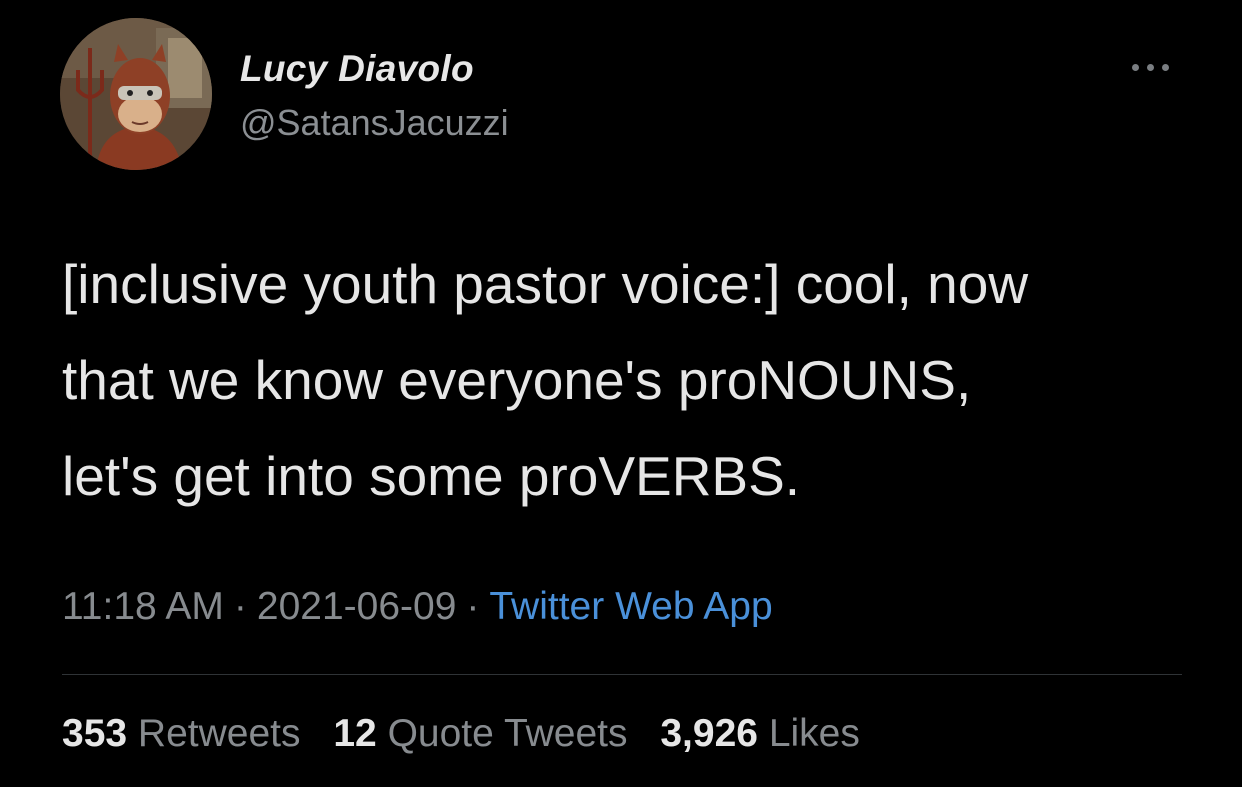  I want to click on display-name: Lucy Diavolo, so click(357, 69).